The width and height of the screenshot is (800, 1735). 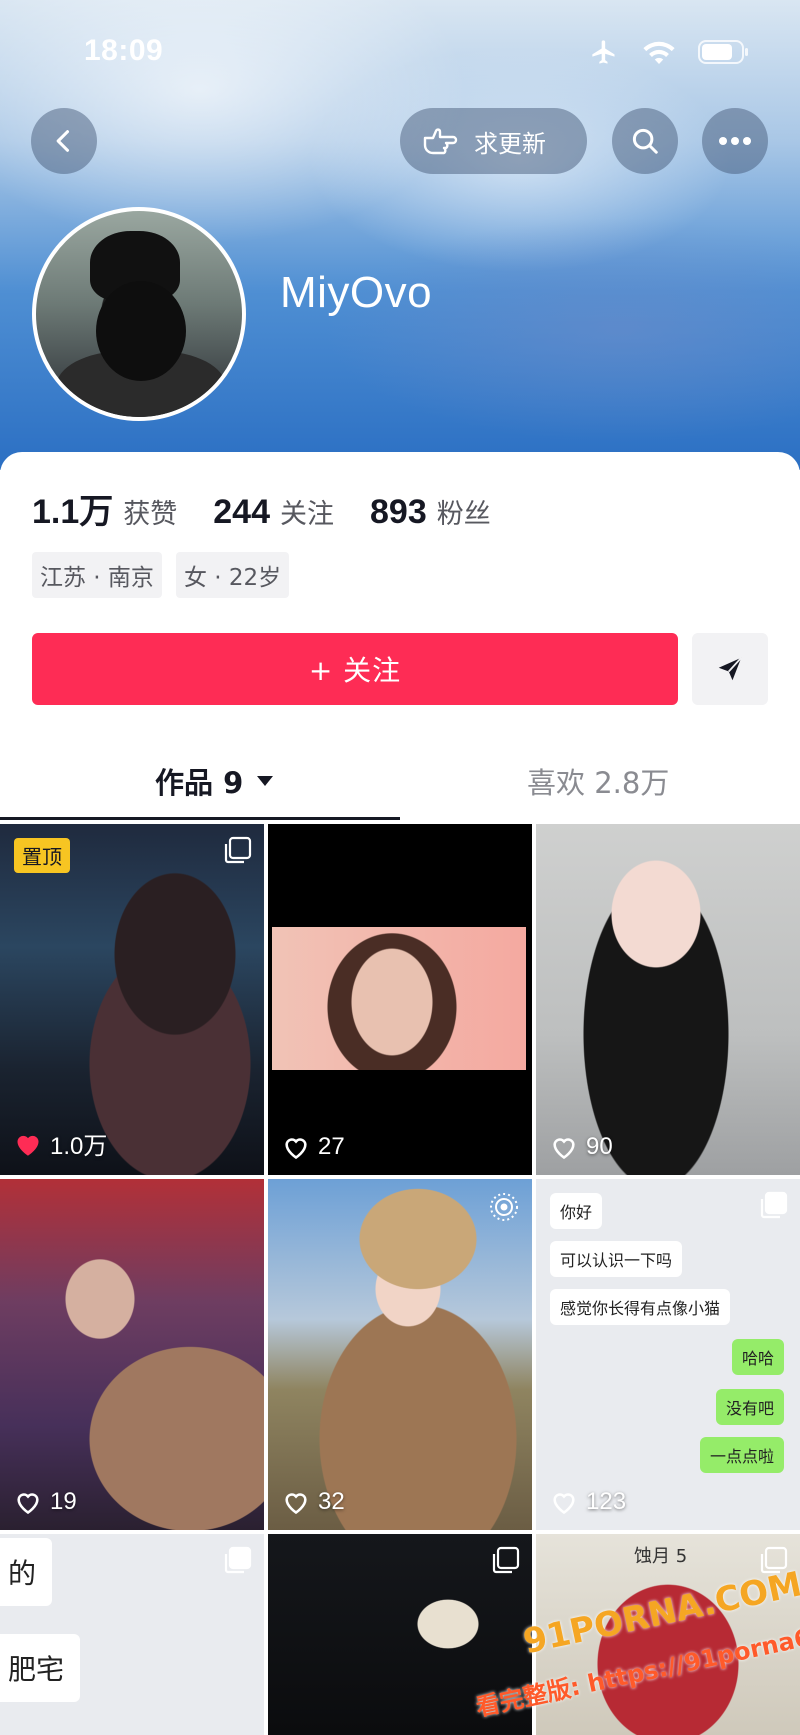 What do you see at coordinates (45, 1502) in the screenshot?
I see `post-likes: 19` at bounding box center [45, 1502].